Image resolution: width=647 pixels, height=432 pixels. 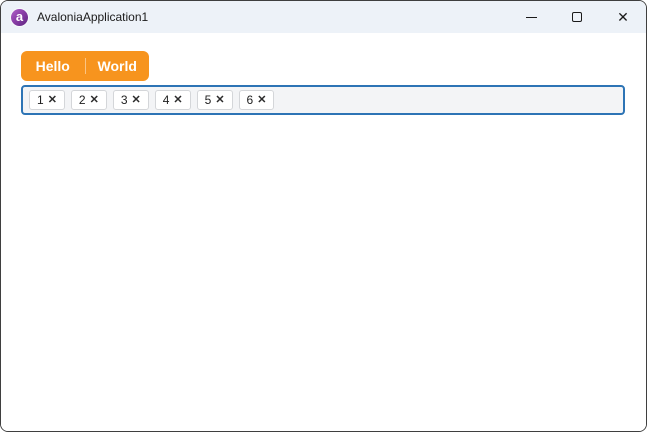 I want to click on tag-label: 4, so click(x=166, y=100).